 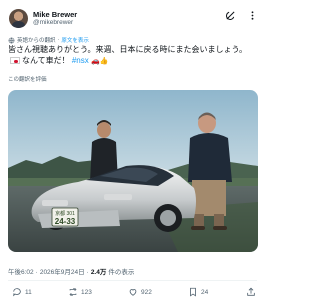 What do you see at coordinates (128, 49) in the screenshot?
I see `tweet-body: 皆さん視聴ありがとう。来週、日本に戻る時にまた会いましょう。` at bounding box center [128, 49].